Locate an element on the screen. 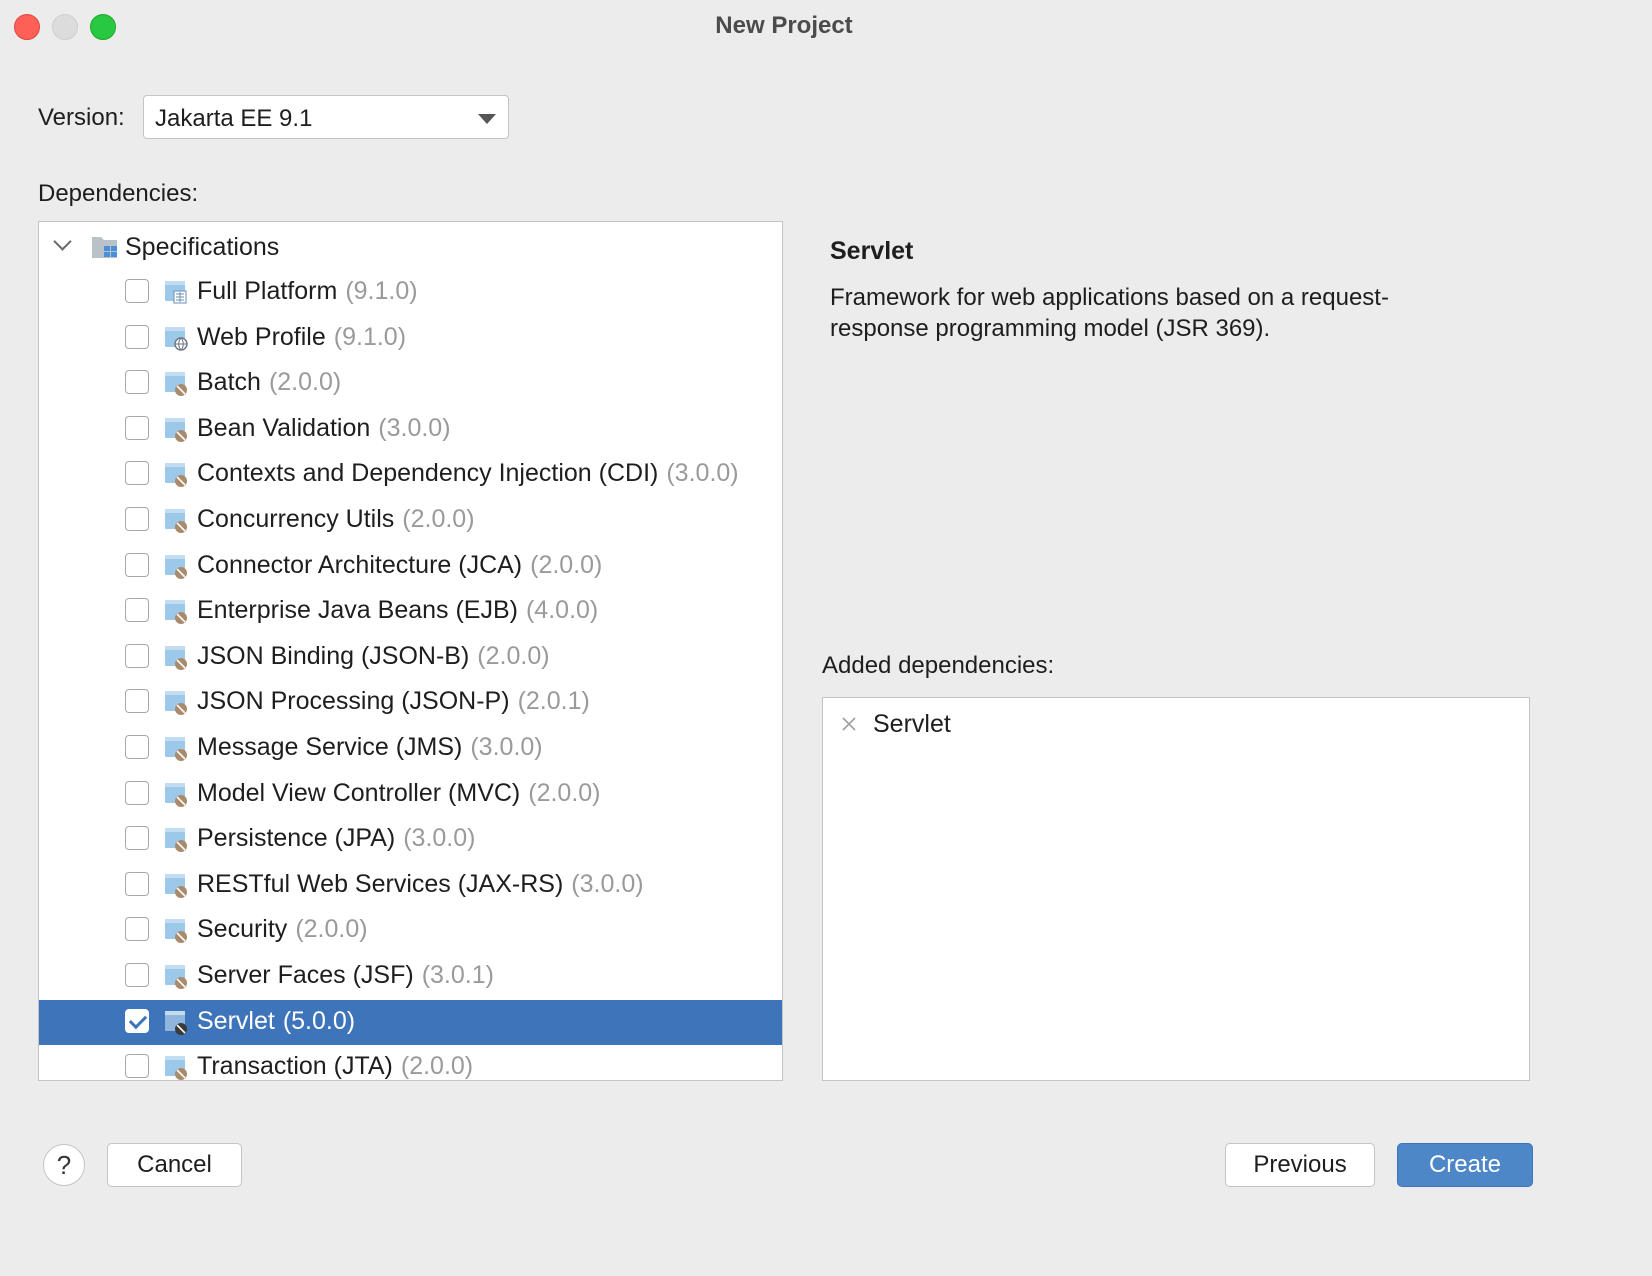  dependency-label: Batch (2.0.0) is located at coordinates (269, 382).